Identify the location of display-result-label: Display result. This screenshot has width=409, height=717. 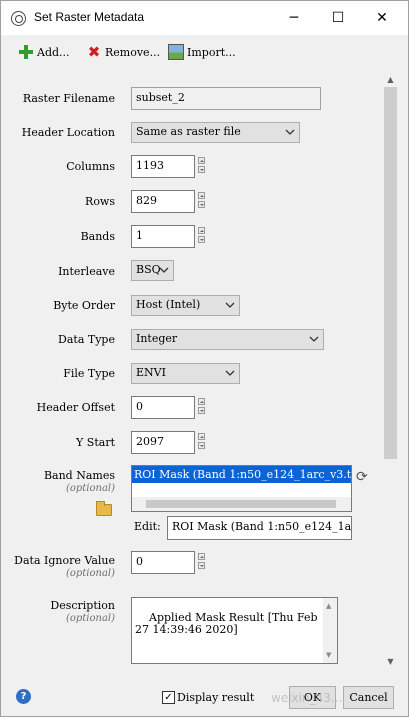
(216, 697).